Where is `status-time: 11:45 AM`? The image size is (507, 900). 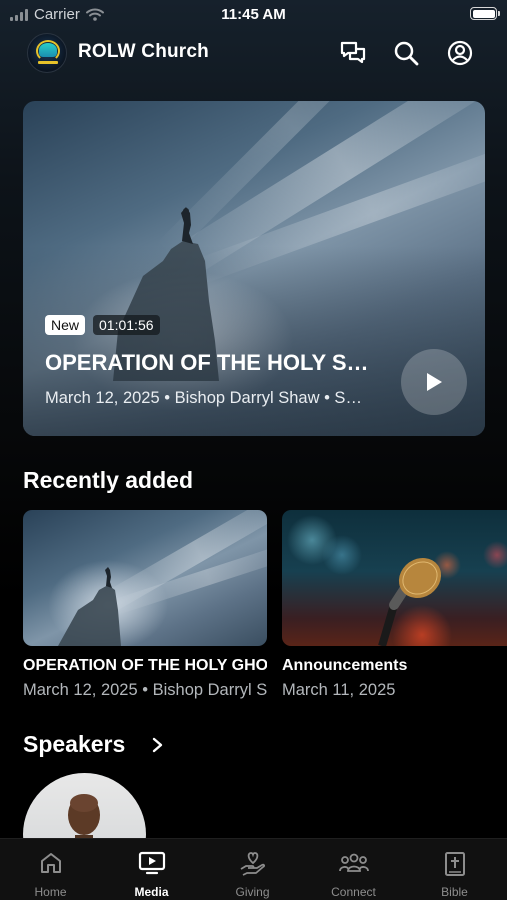 status-time: 11:45 AM is located at coordinates (253, 14).